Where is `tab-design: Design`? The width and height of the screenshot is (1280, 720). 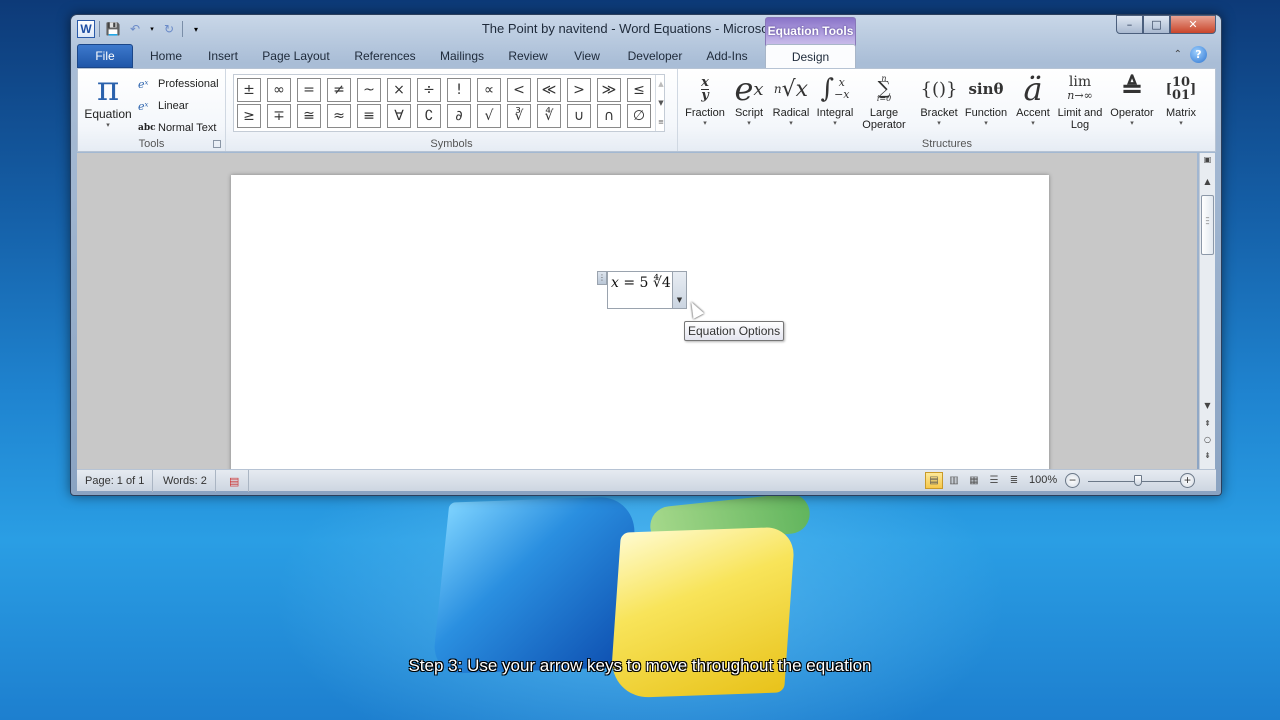 tab-design: Design is located at coordinates (810, 56).